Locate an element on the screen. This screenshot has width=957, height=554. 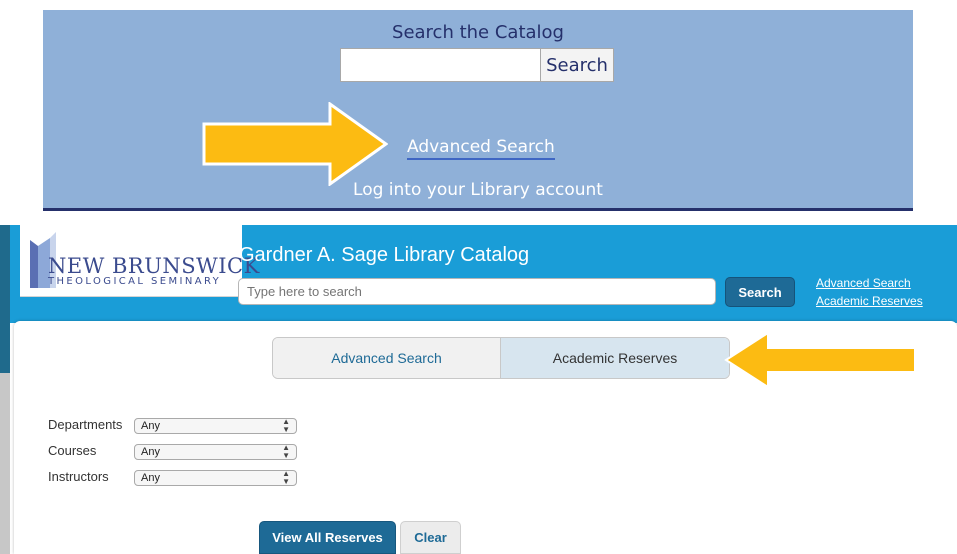
panel-search-button: Search is located at coordinates (577, 65).